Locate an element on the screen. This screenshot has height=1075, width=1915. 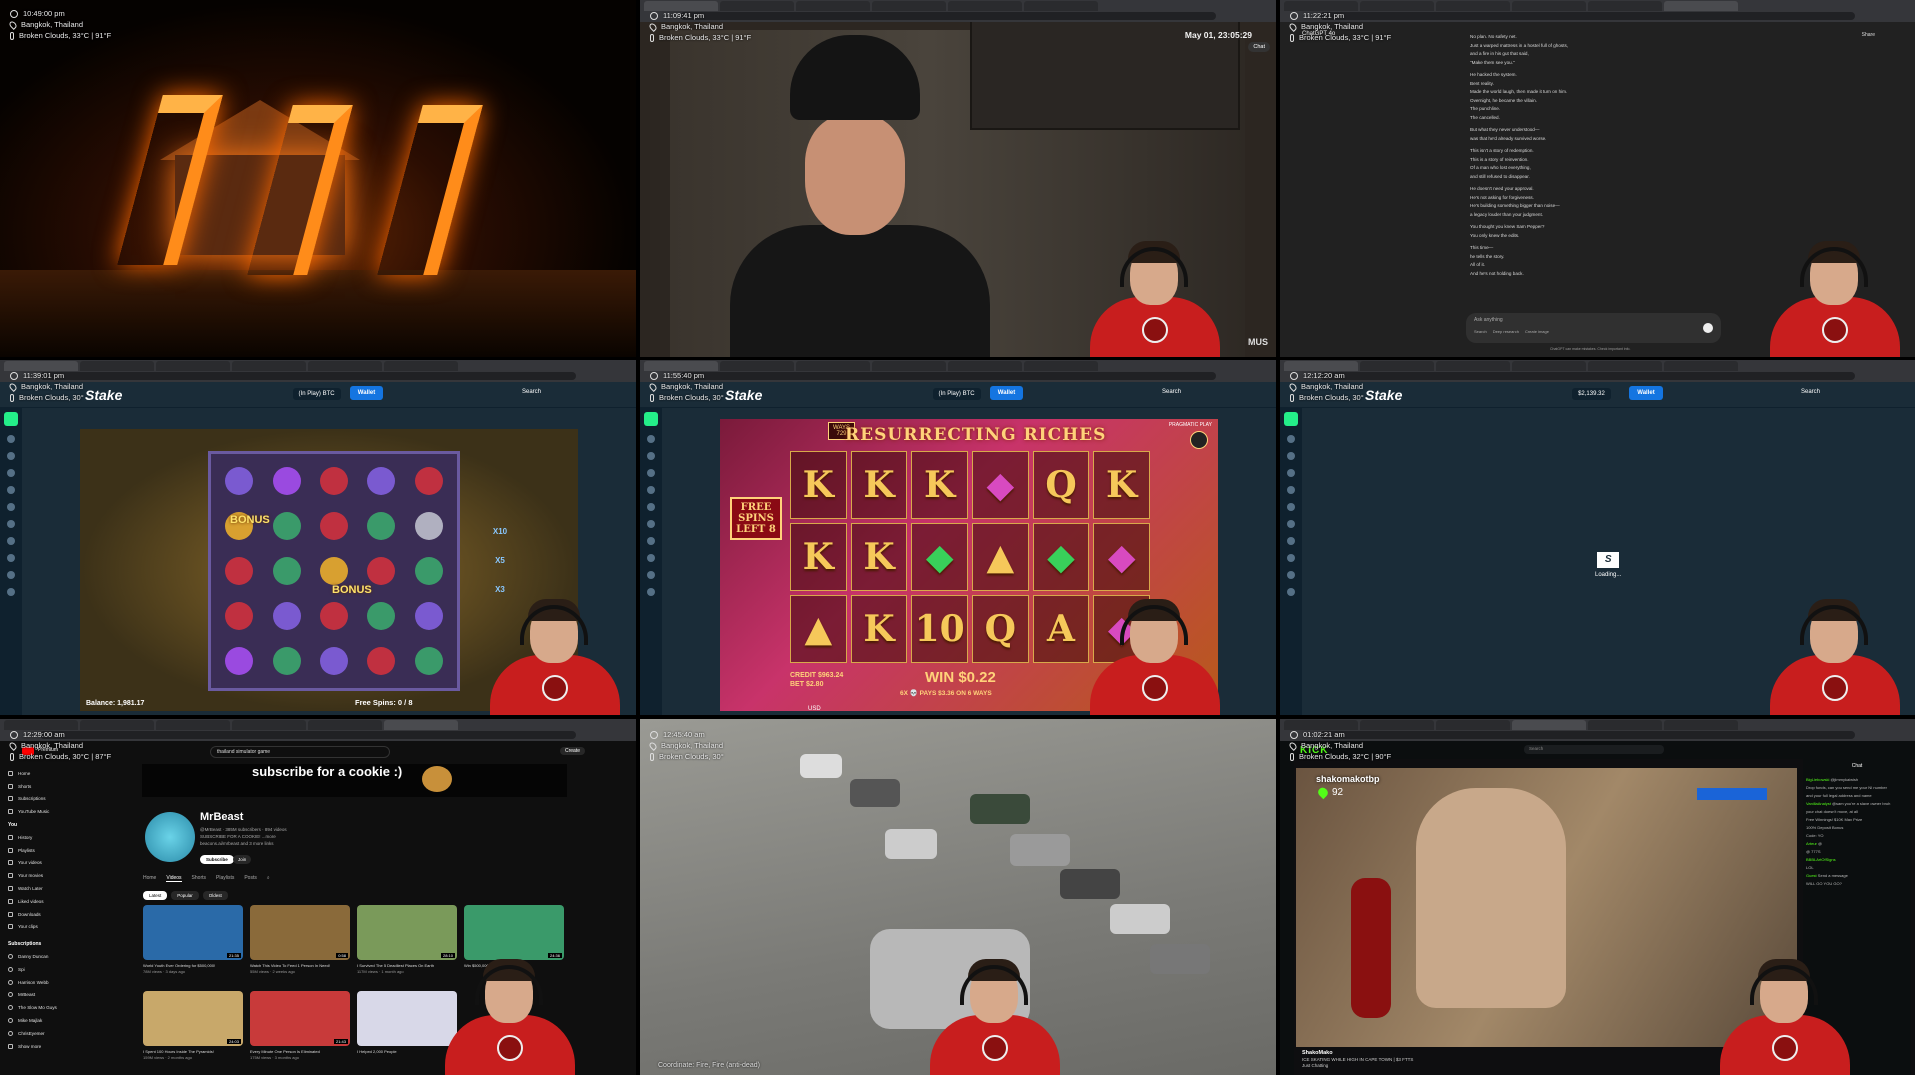
channel-links: beacons.ai/mrbeast and 3 more links is located at coordinates (260, 843).